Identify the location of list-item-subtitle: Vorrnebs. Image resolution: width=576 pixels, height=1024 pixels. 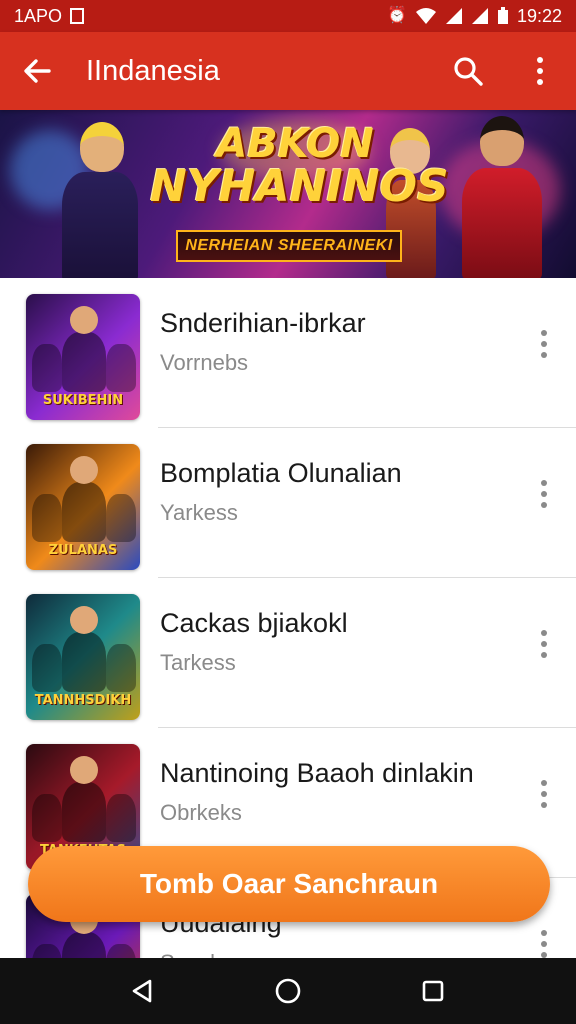
(204, 362).